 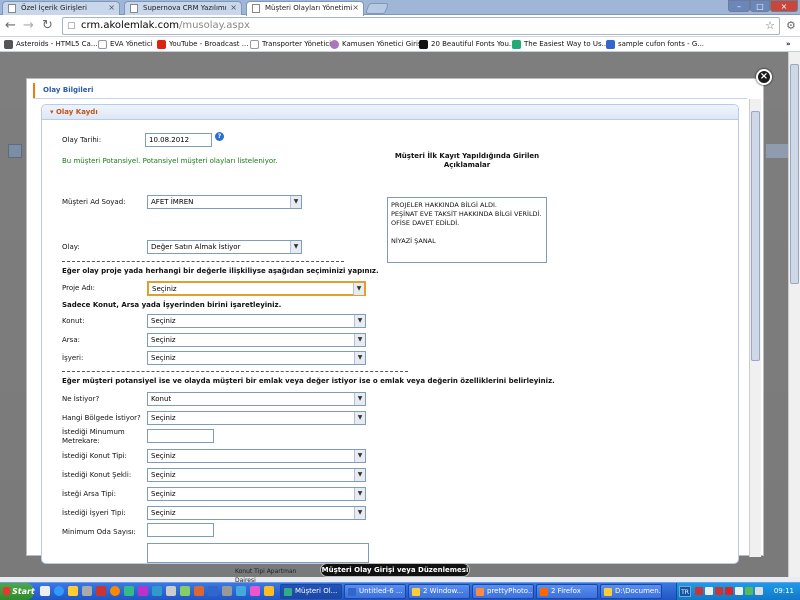 I want to click on isyeri-label: İşyeri:, so click(x=73, y=358).